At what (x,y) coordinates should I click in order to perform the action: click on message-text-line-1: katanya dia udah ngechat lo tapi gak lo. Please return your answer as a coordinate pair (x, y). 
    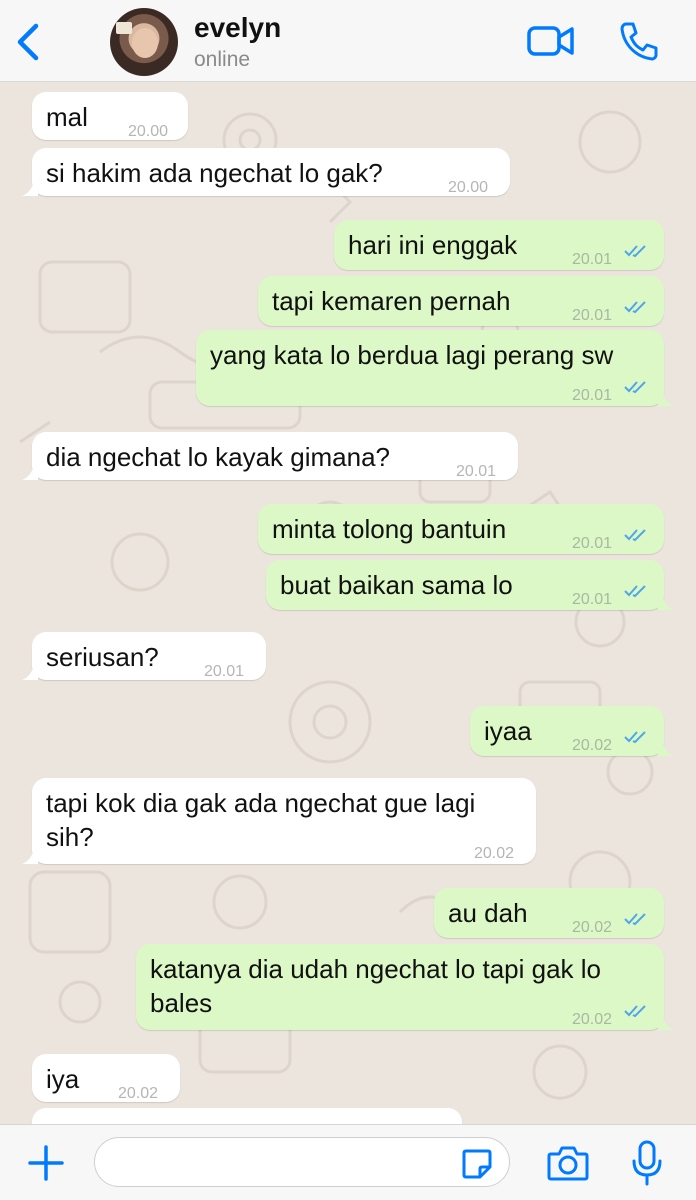
    Looking at the image, I should click on (376, 969).